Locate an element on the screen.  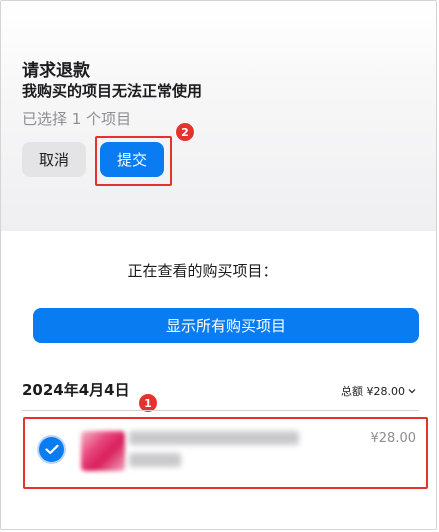
submit-highlight-box is located at coordinates (133, 161).